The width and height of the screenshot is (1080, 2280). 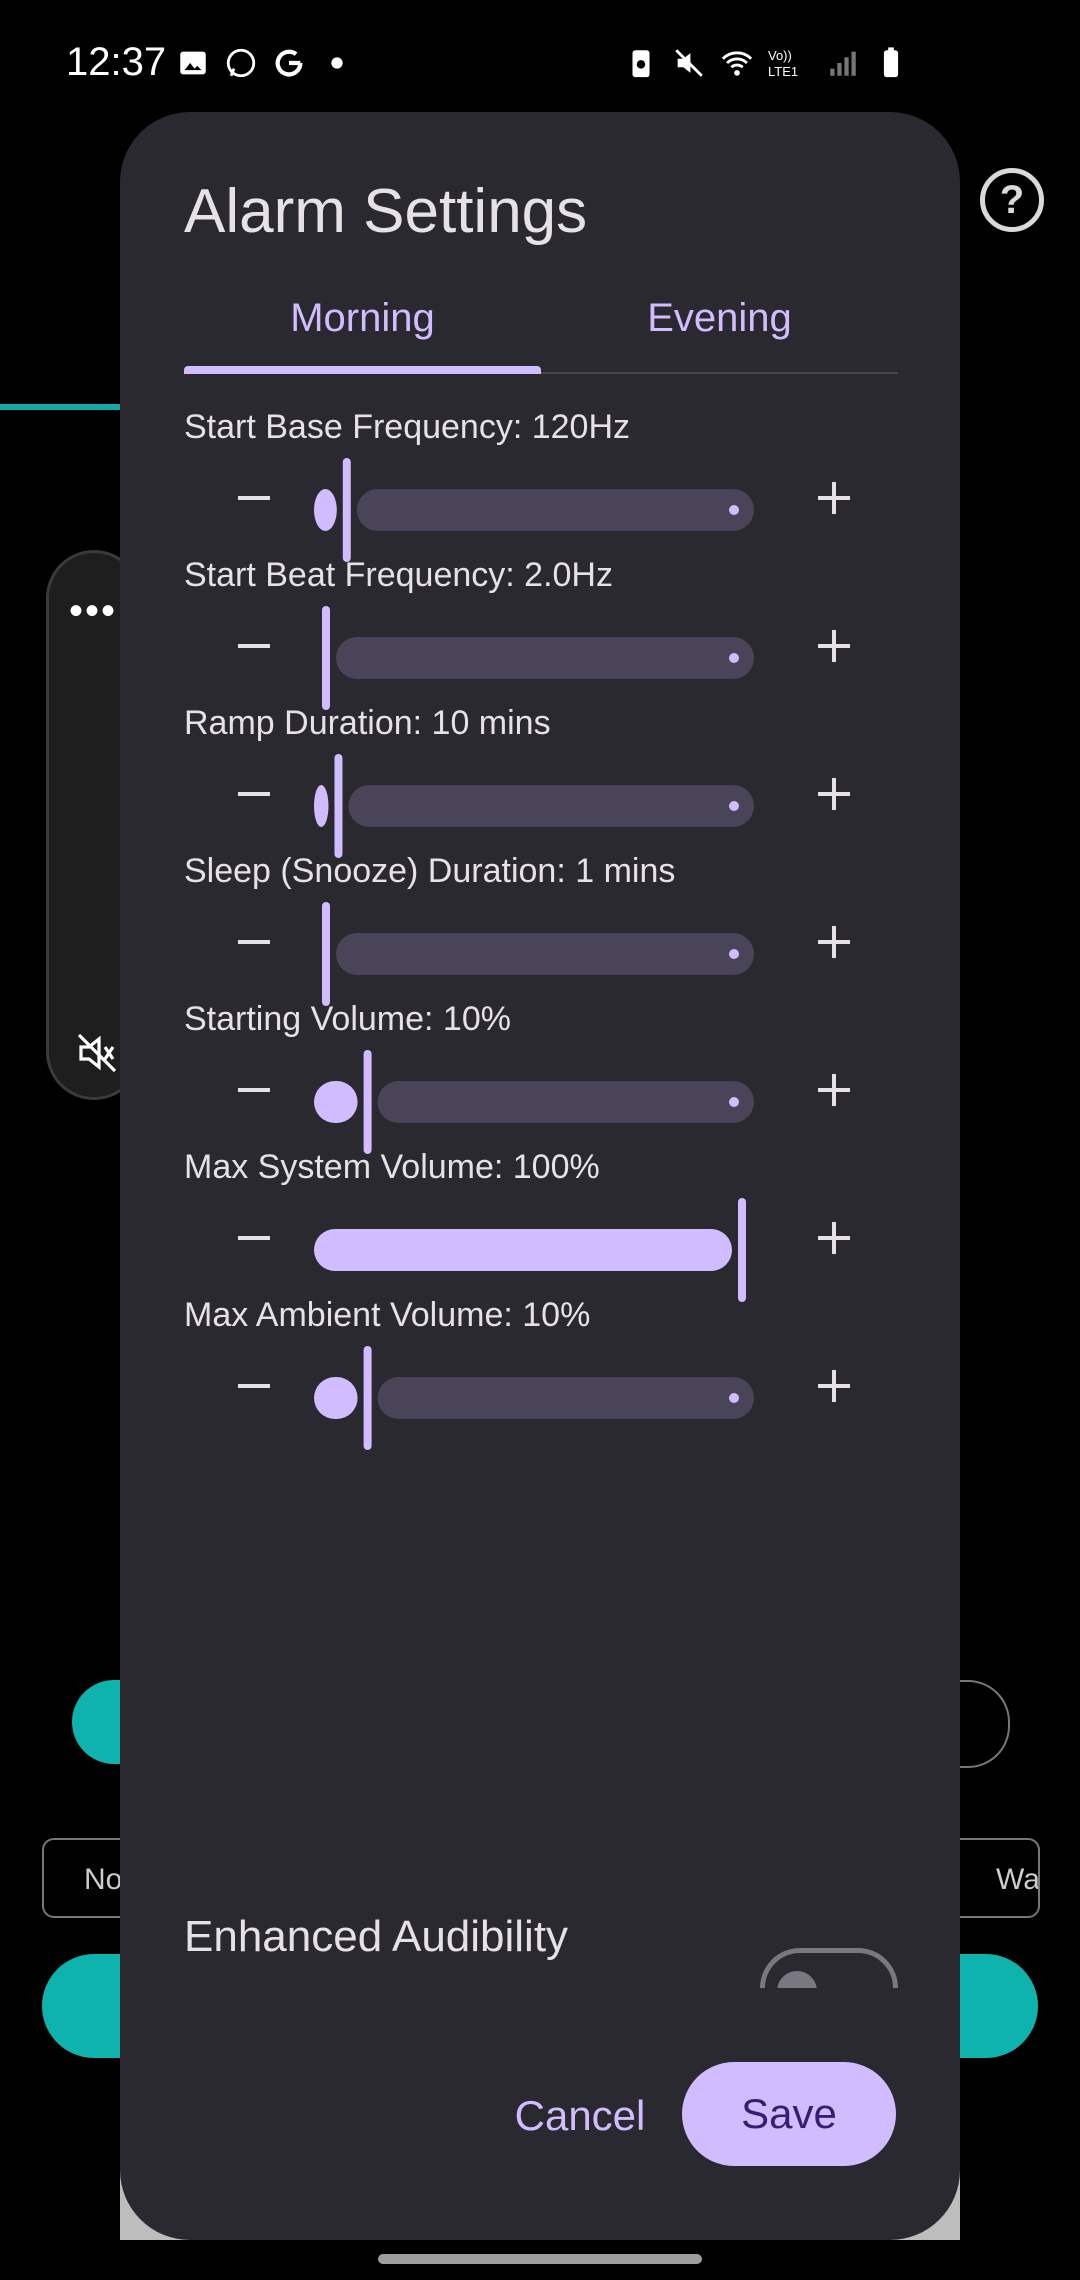 I want to click on home-indicator, so click(x=540, y=2259).